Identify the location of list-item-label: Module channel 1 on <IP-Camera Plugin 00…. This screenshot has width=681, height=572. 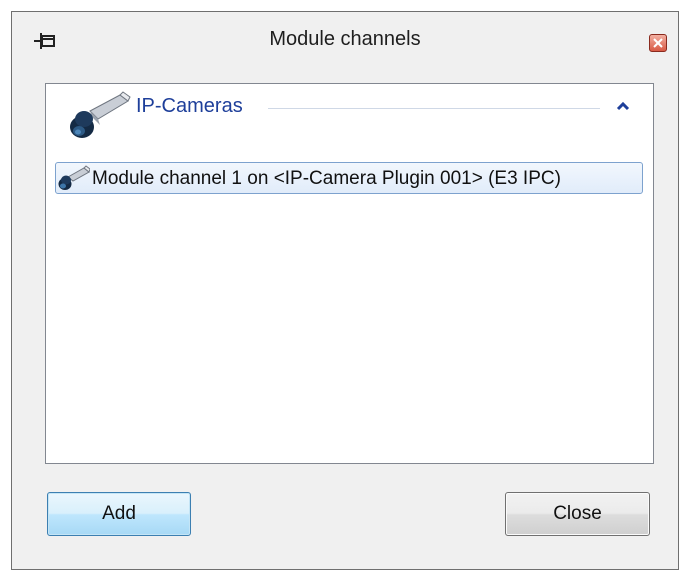
(326, 178).